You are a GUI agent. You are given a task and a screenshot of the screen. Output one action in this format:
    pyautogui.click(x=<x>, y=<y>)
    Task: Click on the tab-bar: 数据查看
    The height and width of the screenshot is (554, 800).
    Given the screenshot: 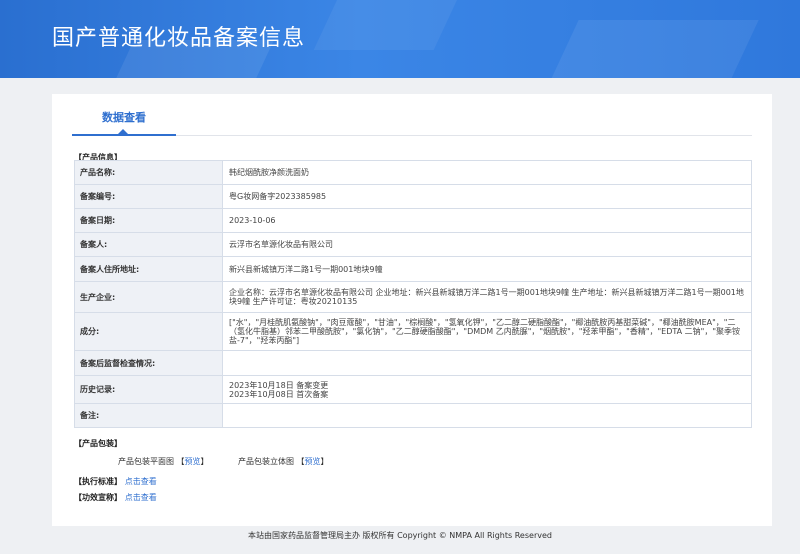 What is the action you would take?
    pyautogui.click(x=412, y=115)
    